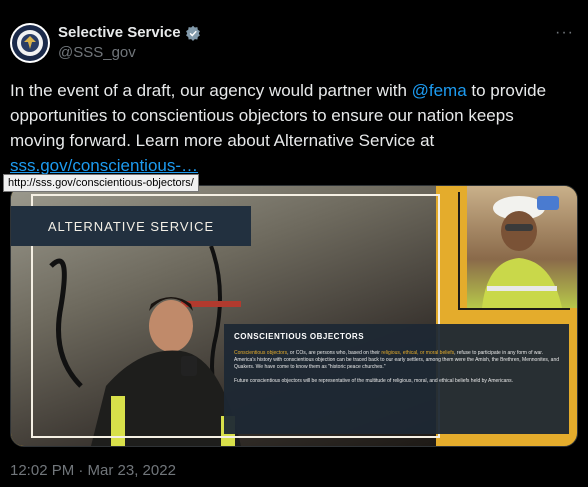 The image size is (588, 487). What do you see at coordinates (93, 470) in the screenshot?
I see `tweet-timestamp: 12:02 PM · Mar 23, 2022` at bounding box center [93, 470].